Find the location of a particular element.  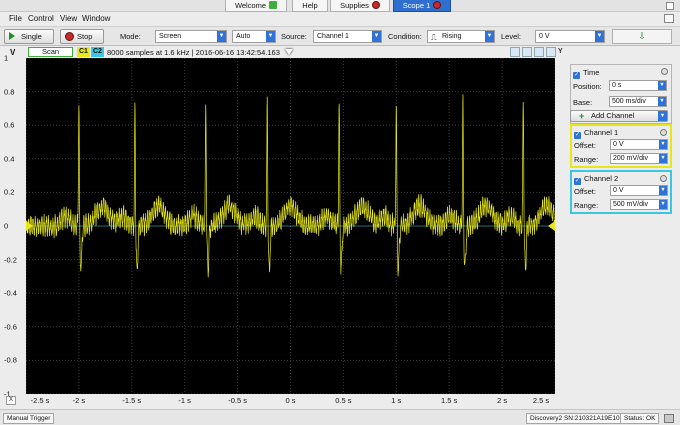

tab-help: Help is located at coordinates (310, 6).